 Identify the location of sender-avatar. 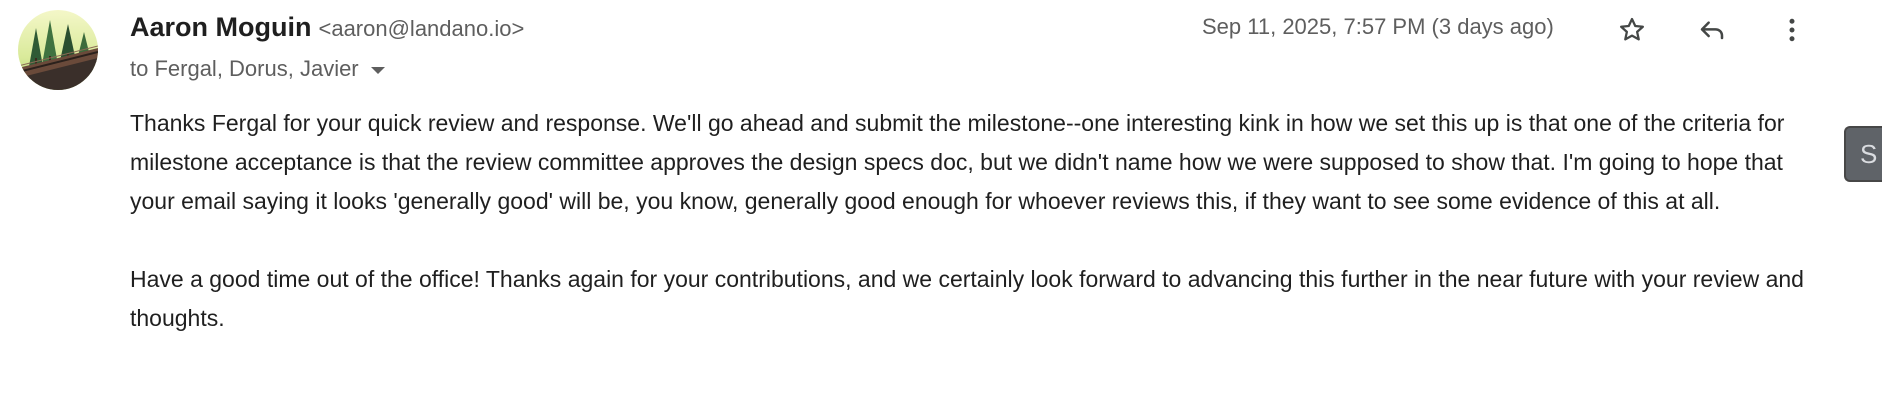
(58, 50).